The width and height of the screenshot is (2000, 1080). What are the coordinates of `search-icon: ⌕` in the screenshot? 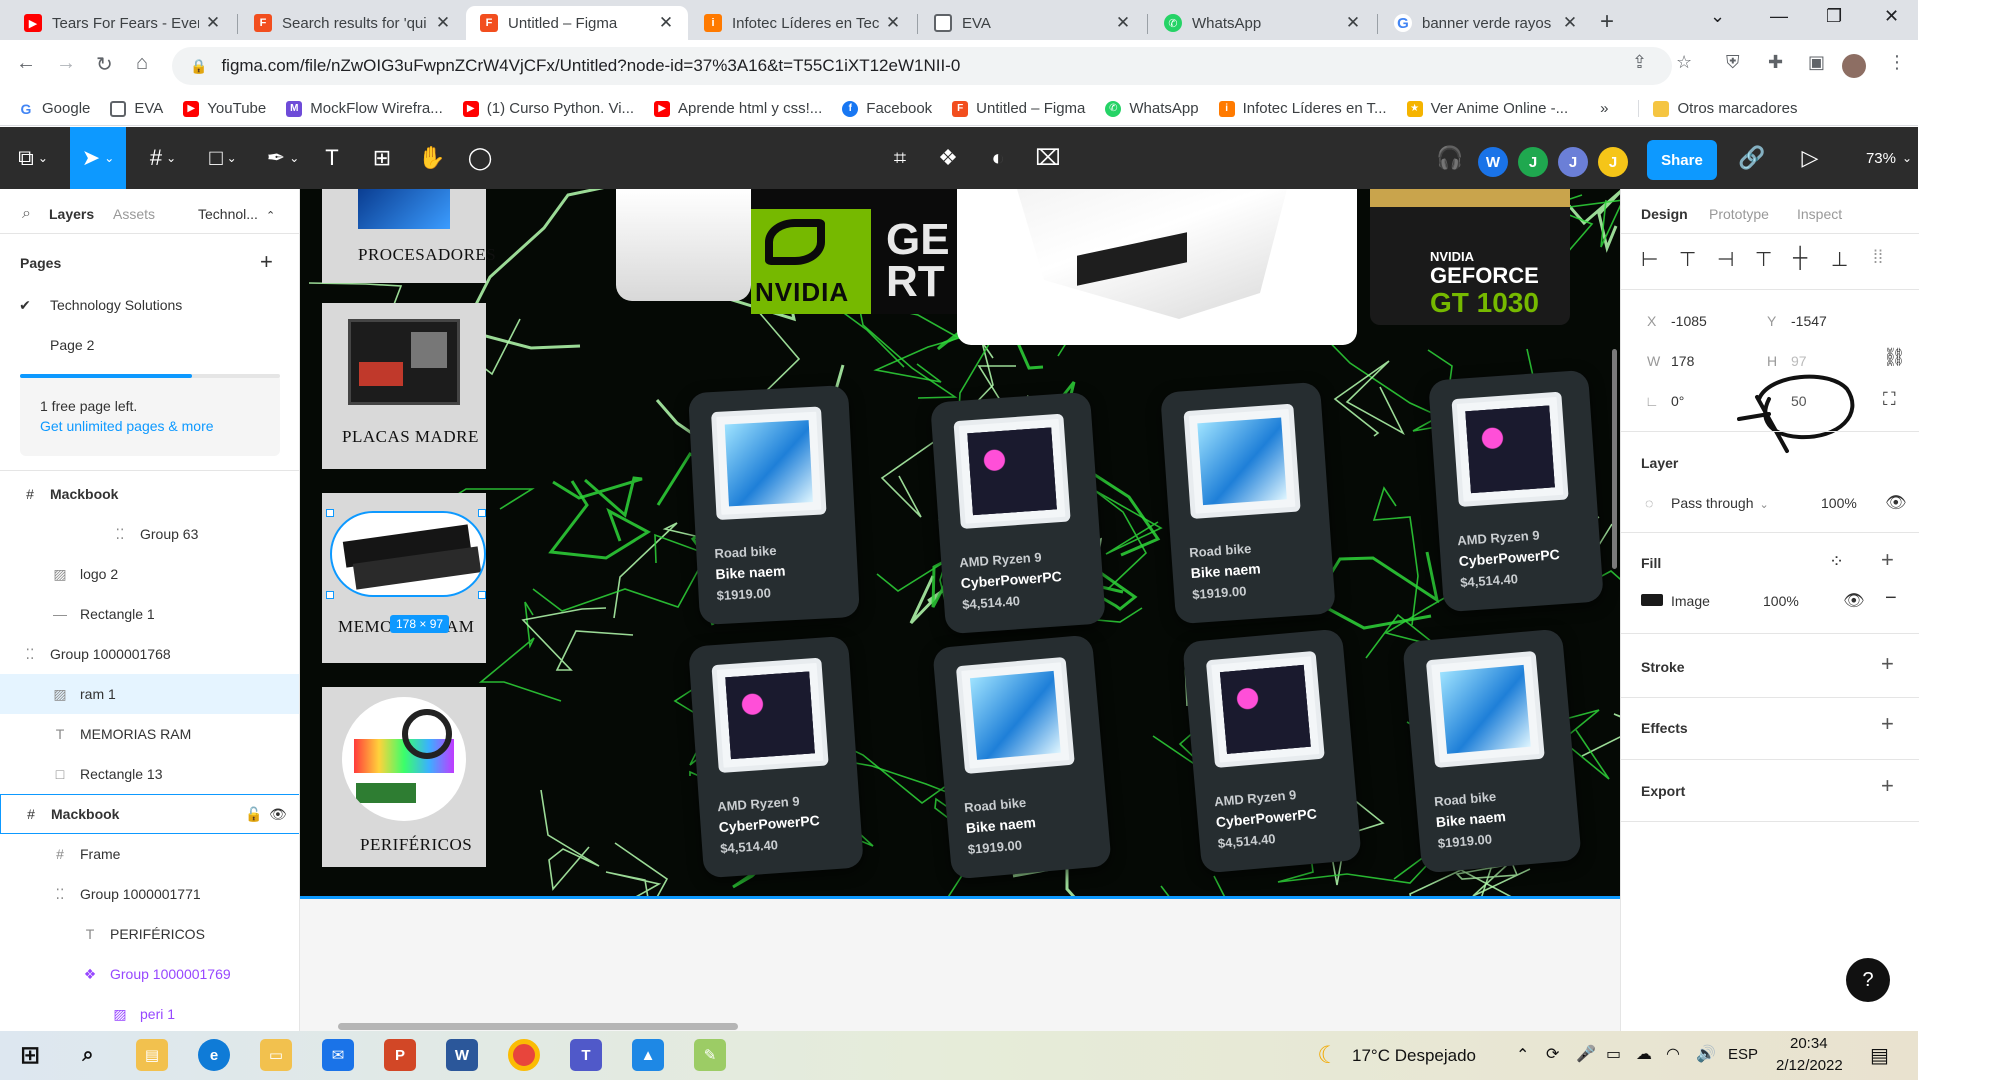 It's located at (88, 1055).